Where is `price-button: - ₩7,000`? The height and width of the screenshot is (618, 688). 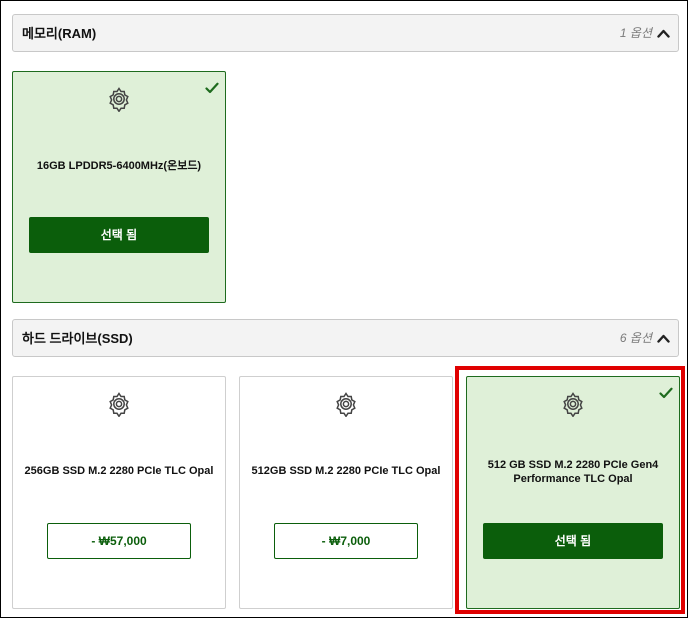 price-button: - ₩7,000 is located at coordinates (346, 541).